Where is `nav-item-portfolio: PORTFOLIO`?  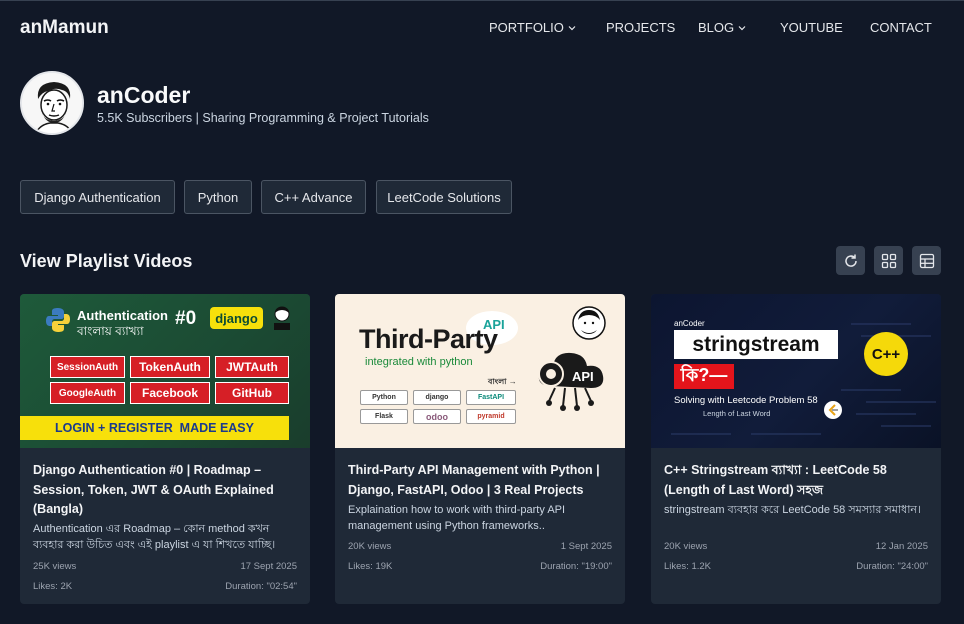
nav-item-portfolio: PORTFOLIO is located at coordinates (532, 27).